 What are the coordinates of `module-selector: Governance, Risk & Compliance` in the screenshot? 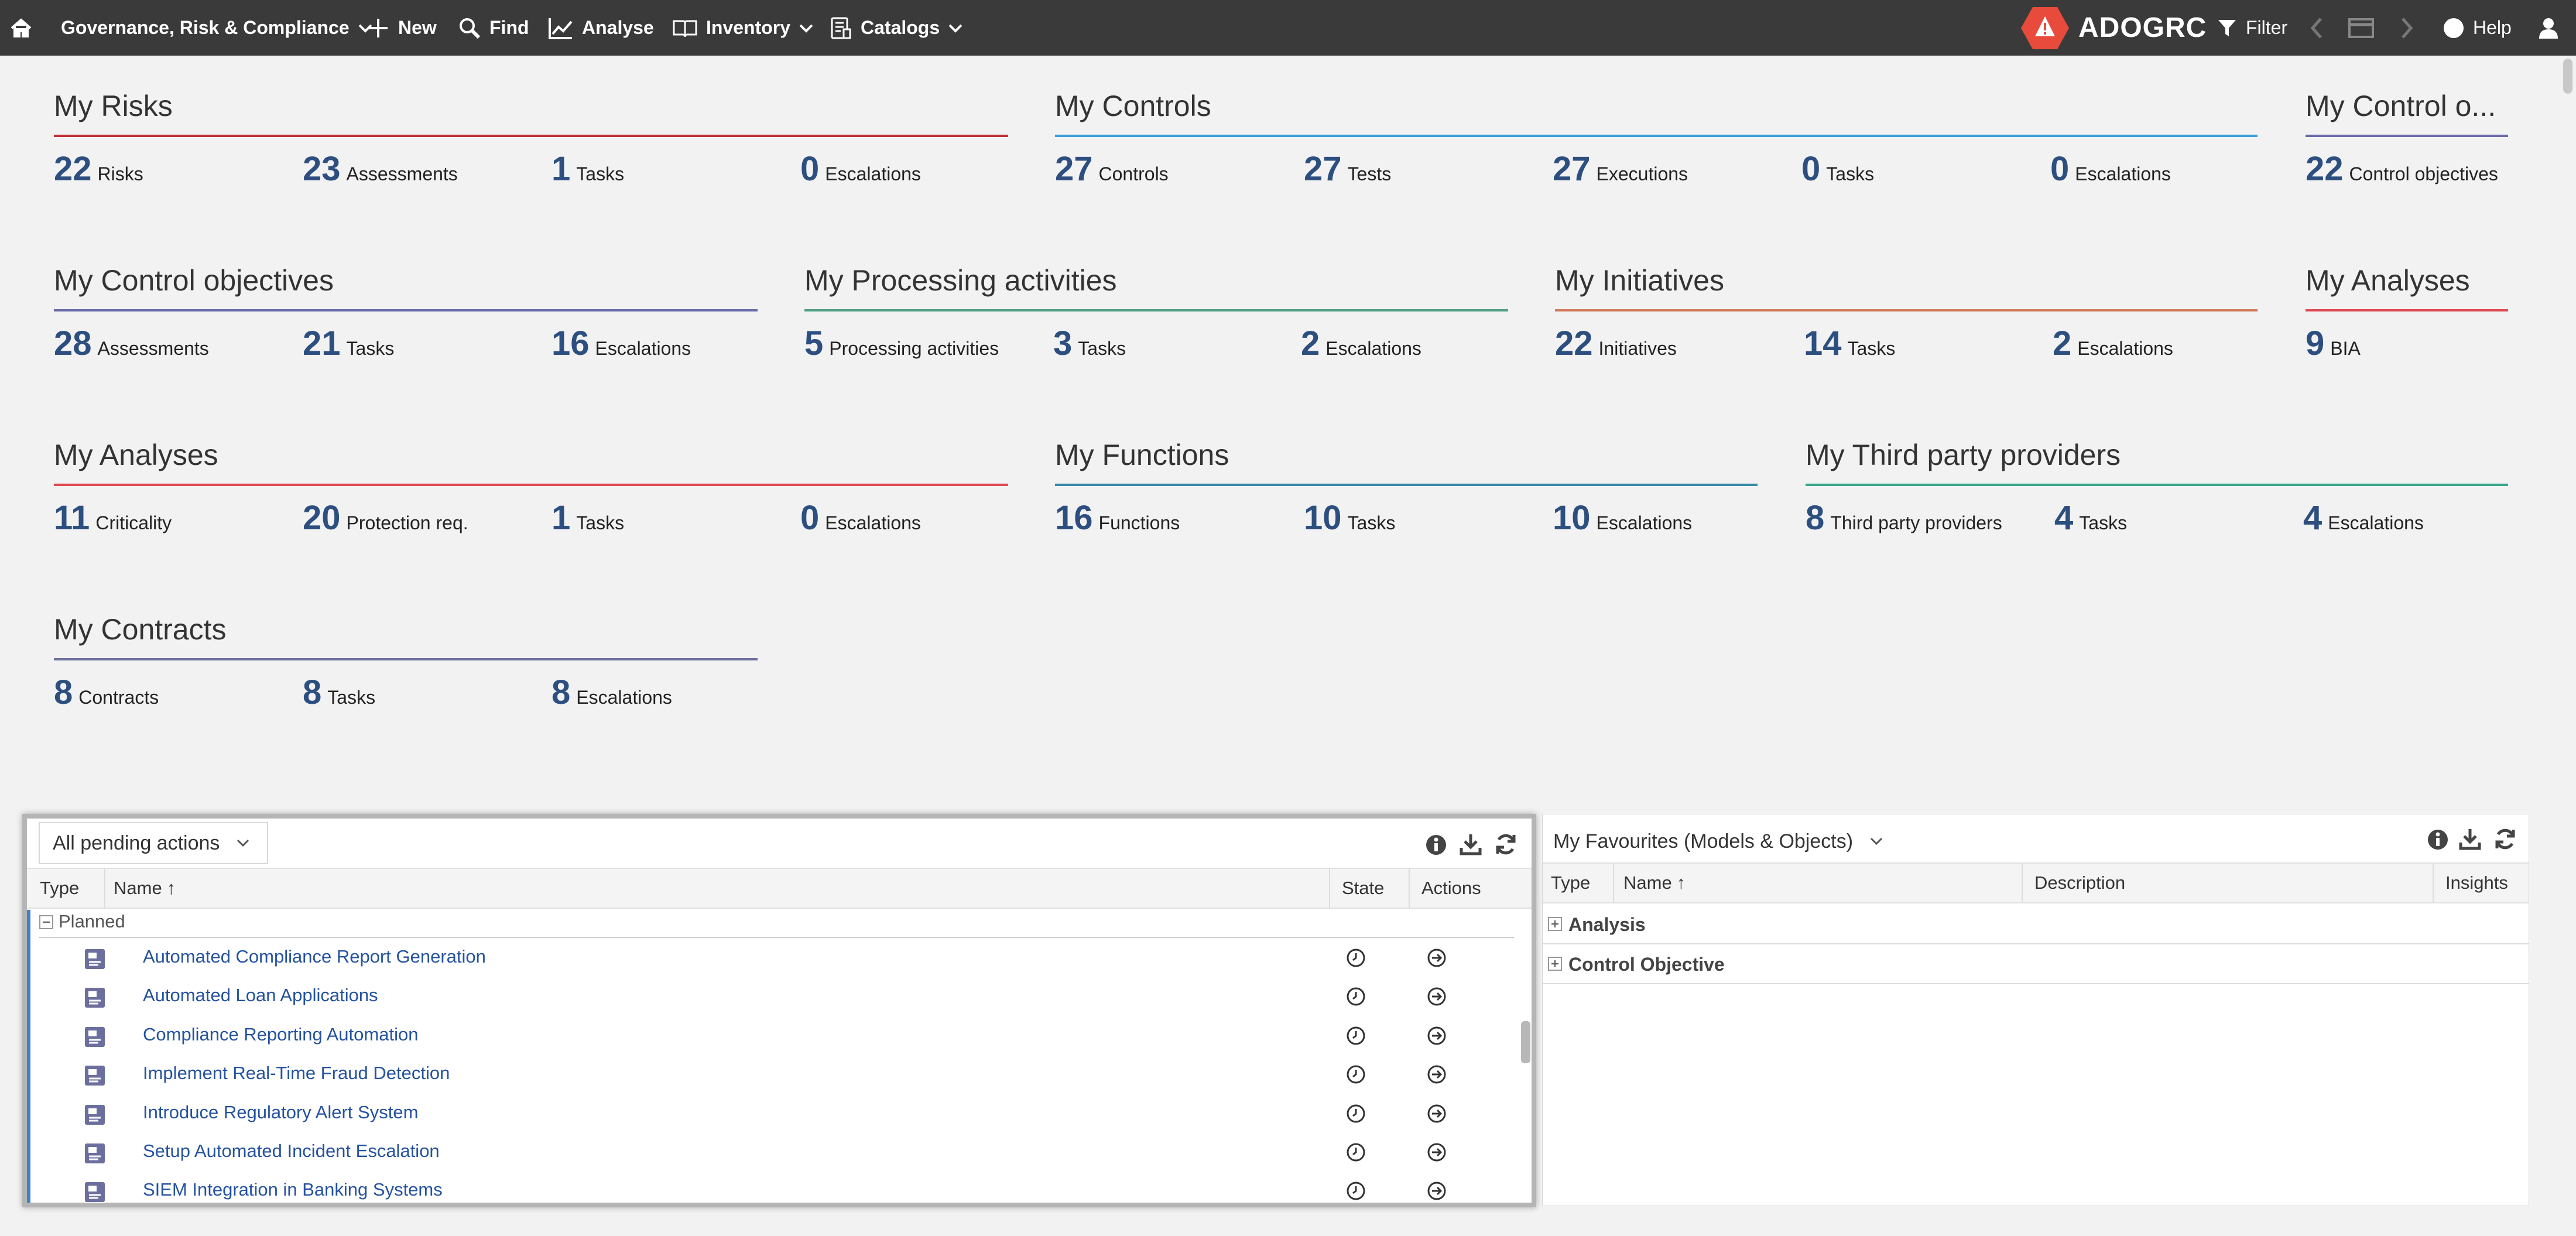 It's located at (217, 28).